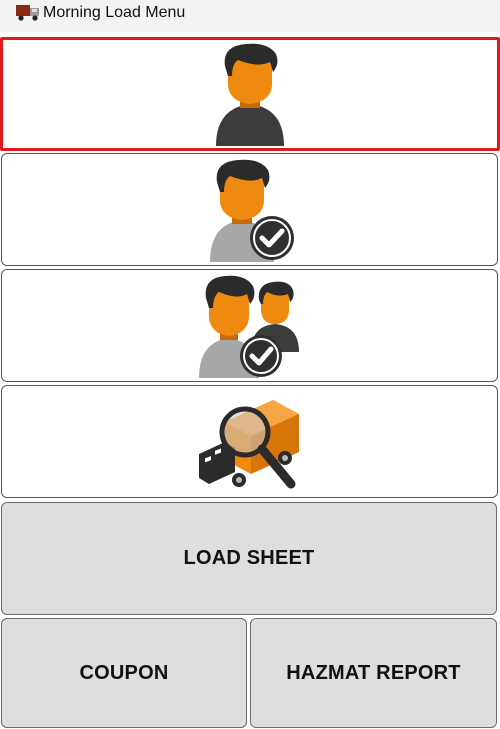 This screenshot has height=729, width=500. I want to click on truck-inspect-icon, so click(250, 442).